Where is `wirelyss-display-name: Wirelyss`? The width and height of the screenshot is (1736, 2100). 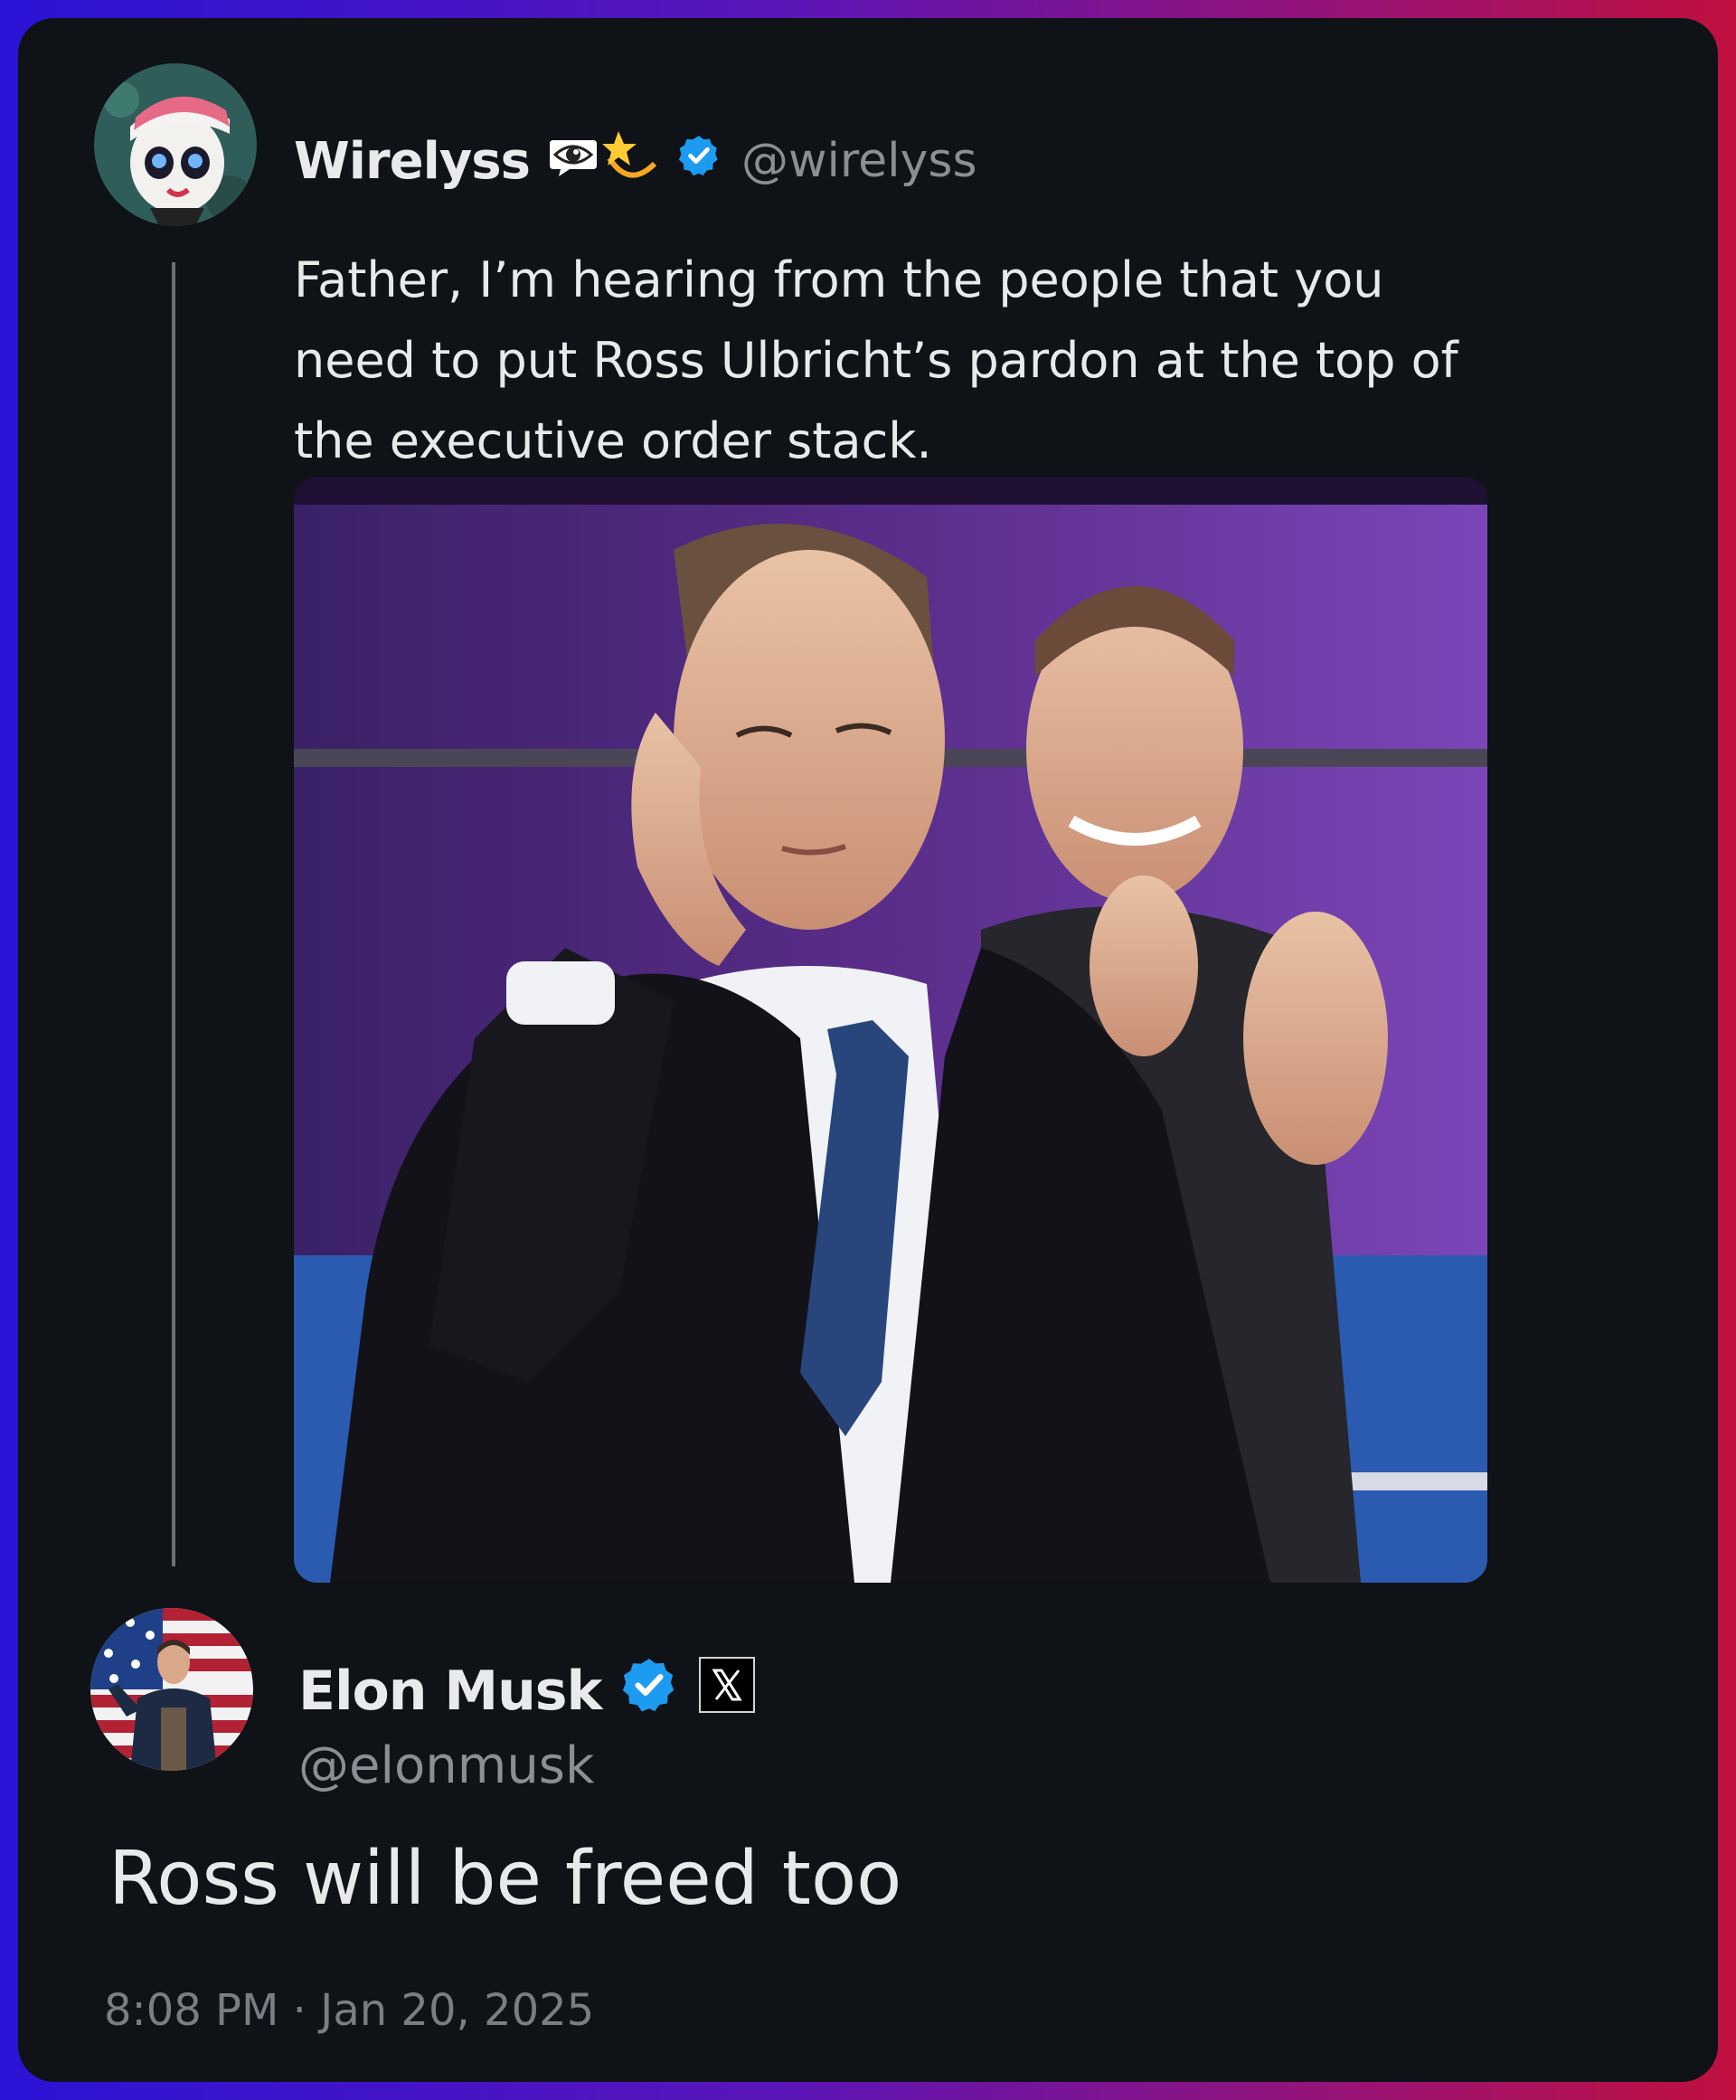 wirelyss-display-name: Wirelyss is located at coordinates (413, 161).